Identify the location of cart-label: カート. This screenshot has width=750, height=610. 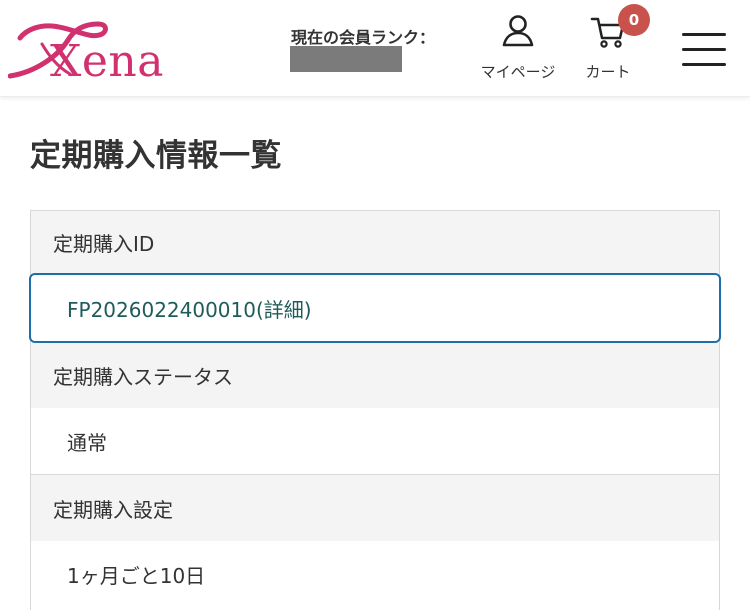
(608, 72).